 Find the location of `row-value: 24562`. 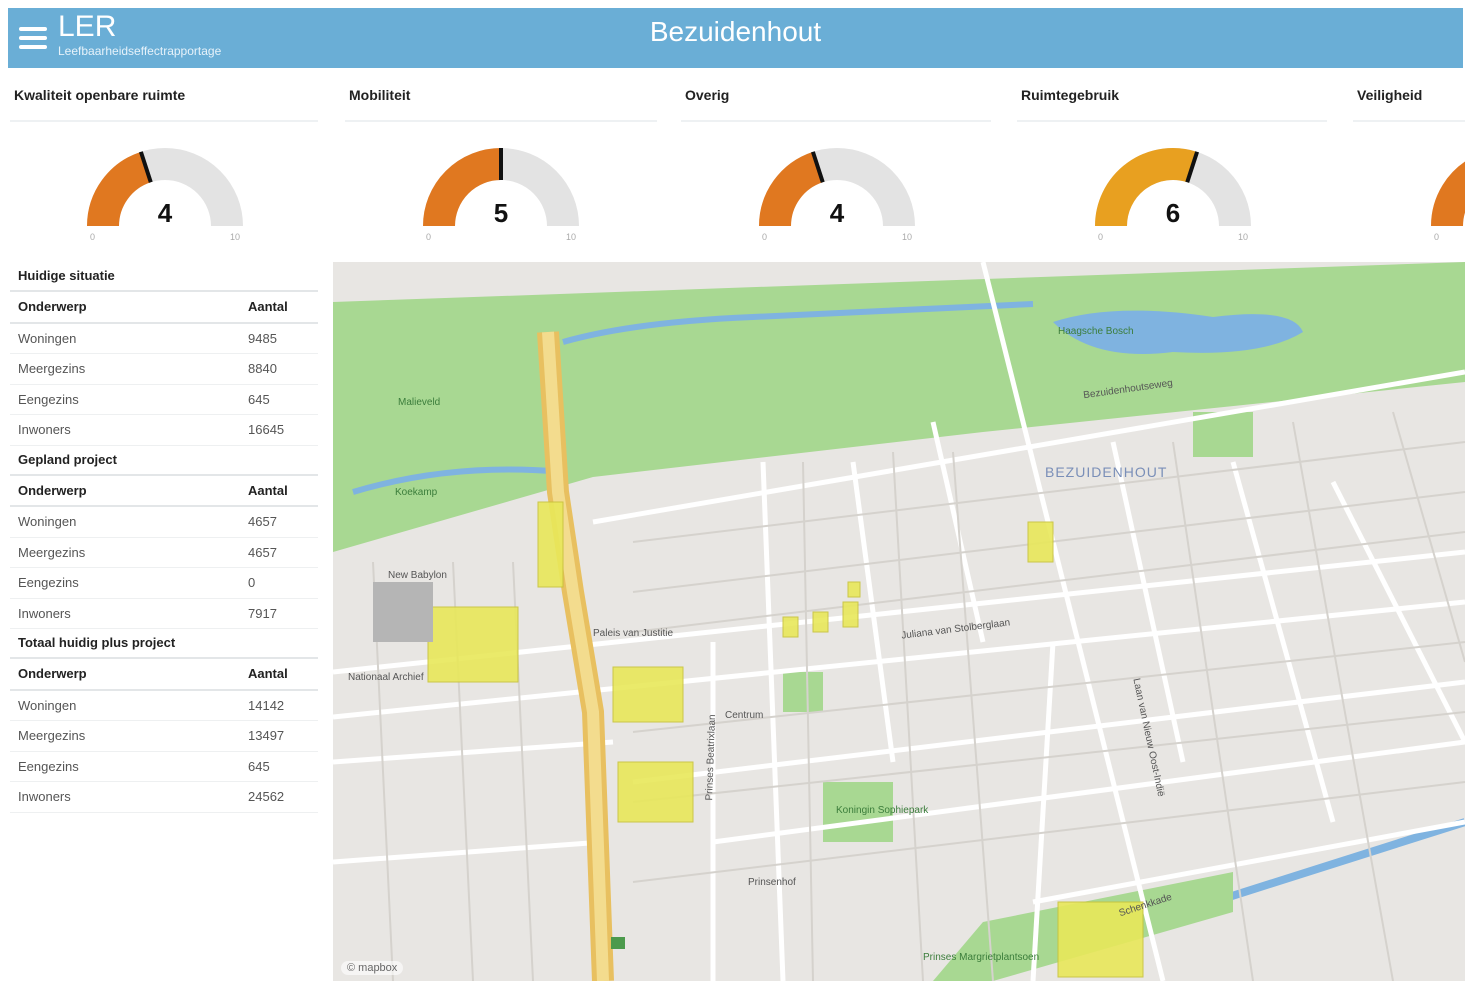

row-value: 24562 is located at coordinates (266, 796).